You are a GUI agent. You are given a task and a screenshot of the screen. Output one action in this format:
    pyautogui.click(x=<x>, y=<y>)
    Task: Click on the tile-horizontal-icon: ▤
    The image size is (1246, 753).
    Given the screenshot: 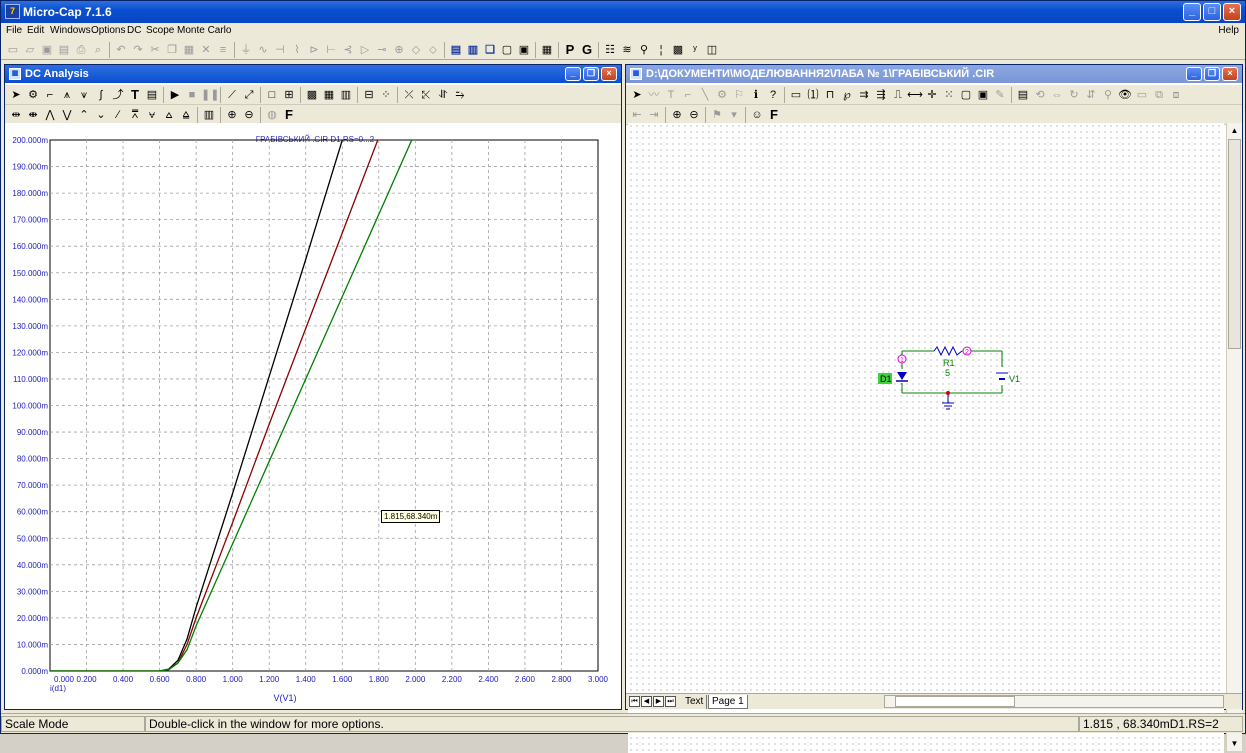 What is the action you would take?
    pyautogui.click(x=456, y=50)
    